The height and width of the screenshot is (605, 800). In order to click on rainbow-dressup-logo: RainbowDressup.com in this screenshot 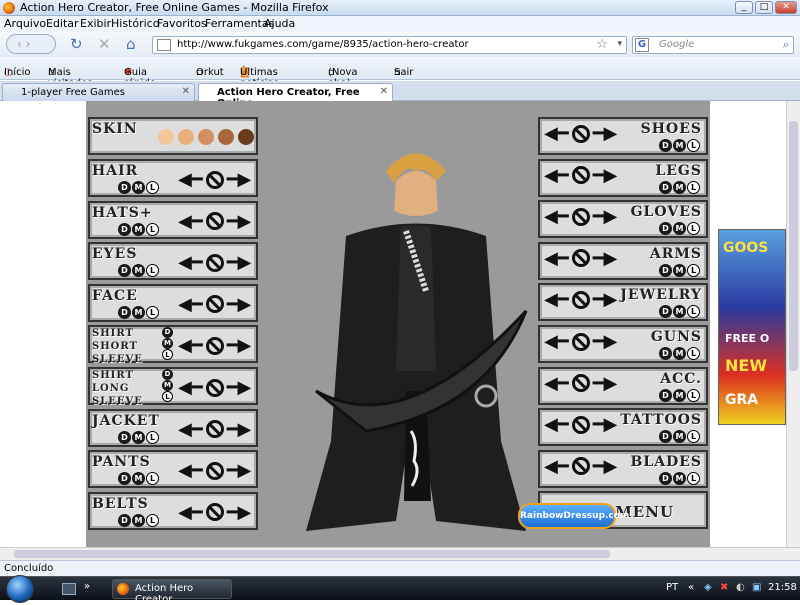, I will do `click(573, 516)`.